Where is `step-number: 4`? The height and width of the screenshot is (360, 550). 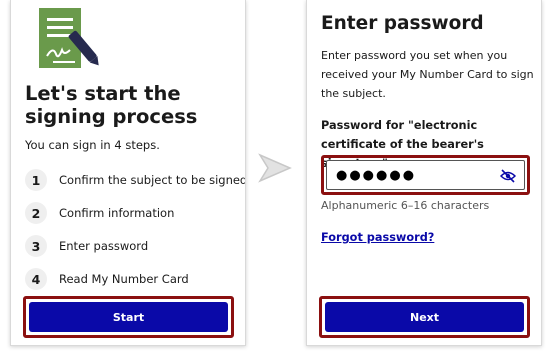
step-number: 4 is located at coordinates (36, 279).